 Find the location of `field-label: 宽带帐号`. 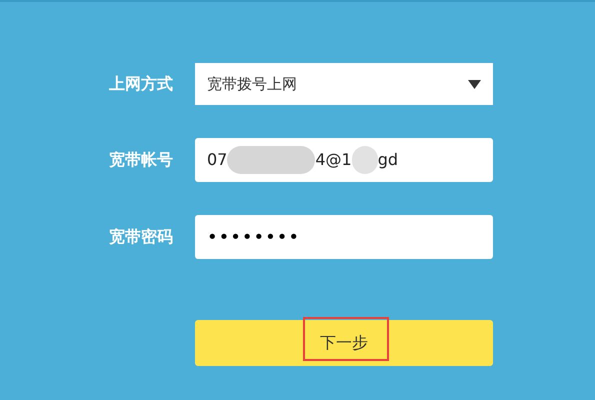

field-label: 宽带帐号 is located at coordinates (141, 160).